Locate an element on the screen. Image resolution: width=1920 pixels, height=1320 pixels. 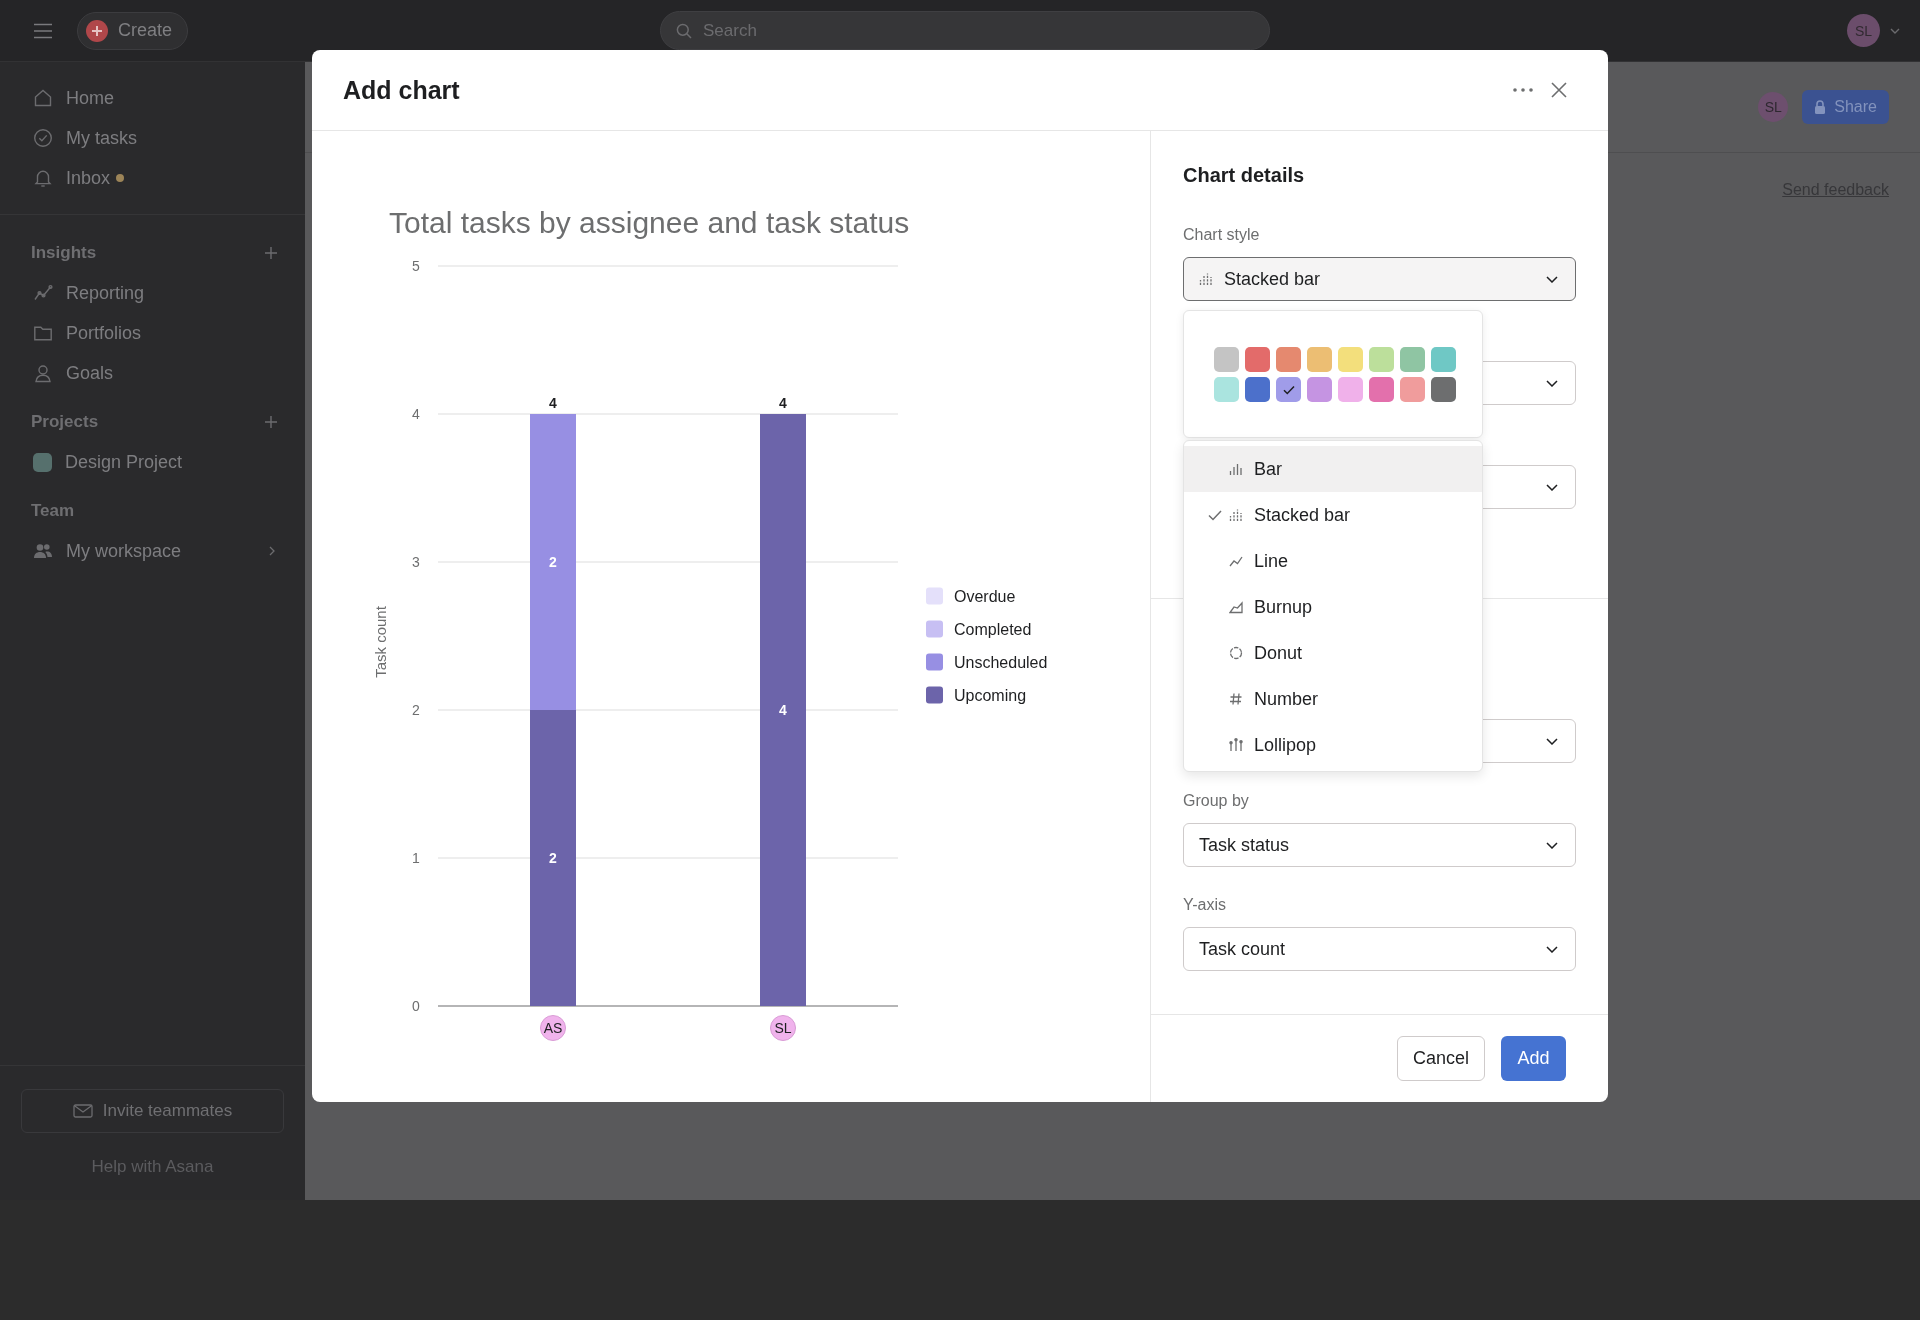
x-tick-label: AS is located at coordinates (553, 1028).